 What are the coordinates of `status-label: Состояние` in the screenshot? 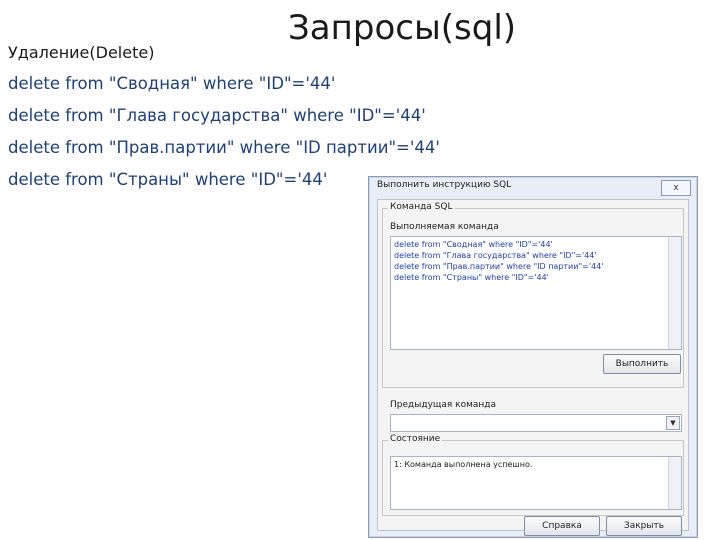 It's located at (415, 439).